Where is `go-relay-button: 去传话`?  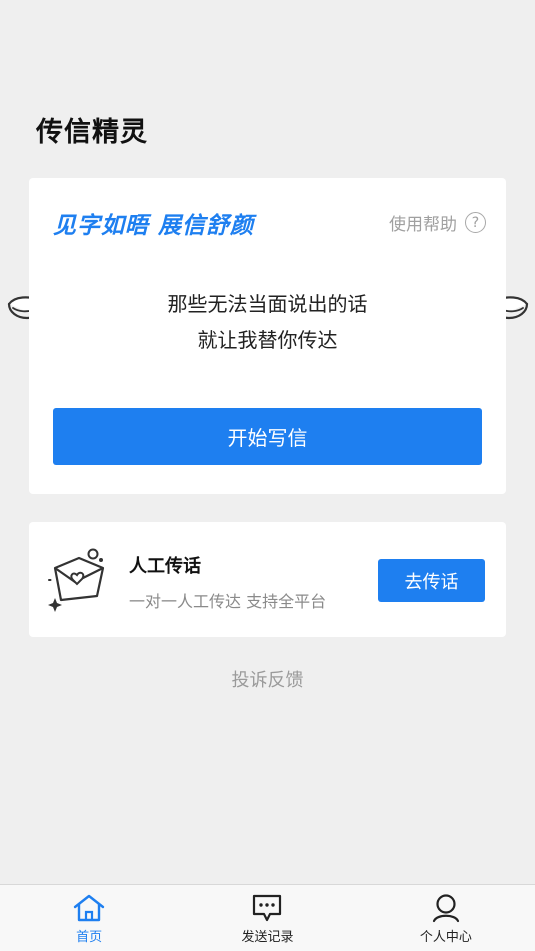
go-relay-button: 去传话 is located at coordinates (431, 580).